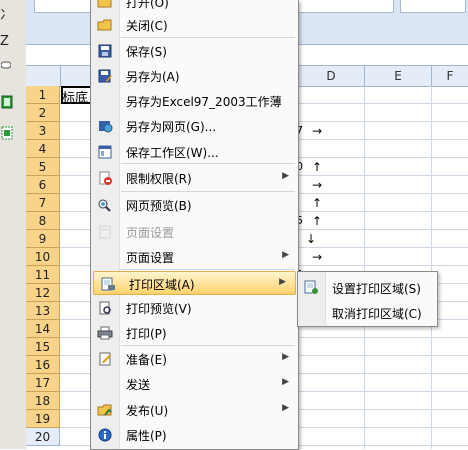 The height and width of the screenshot is (450, 468). Describe the element at coordinates (311, 239) in the screenshot. I see `arrow-symbol: ↓` at that location.